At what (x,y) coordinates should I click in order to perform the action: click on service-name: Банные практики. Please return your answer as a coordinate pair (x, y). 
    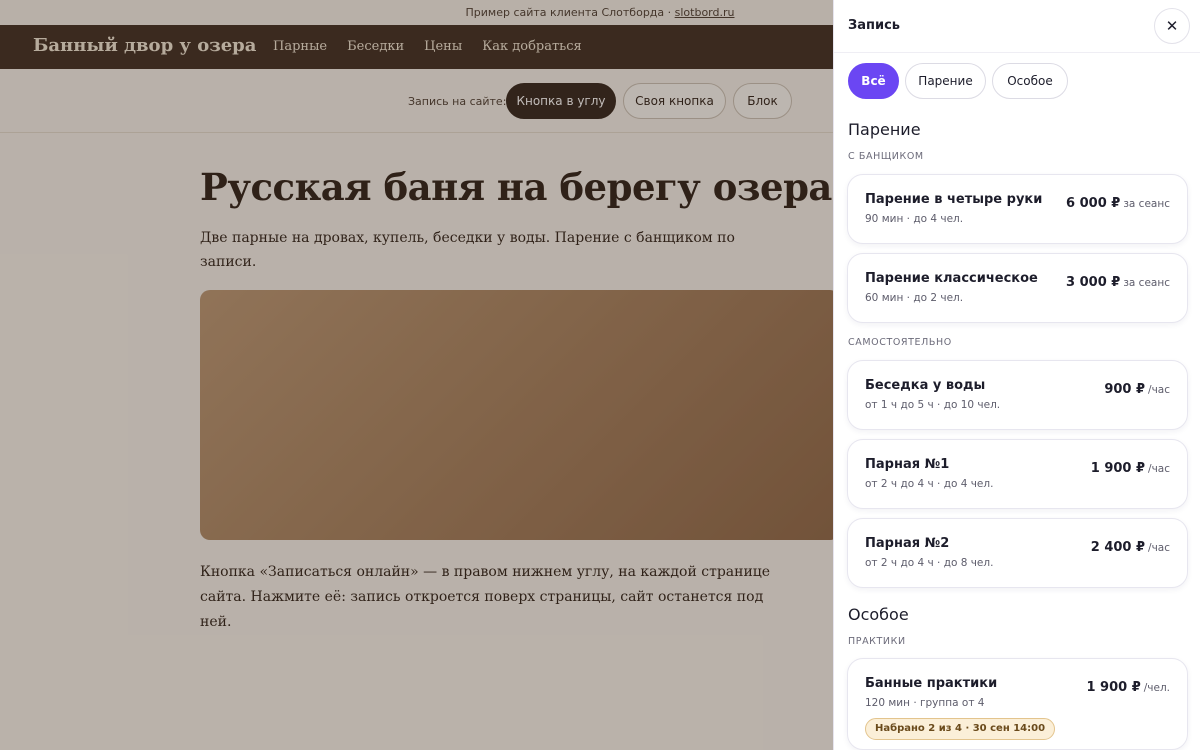
    Looking at the image, I should click on (931, 683).